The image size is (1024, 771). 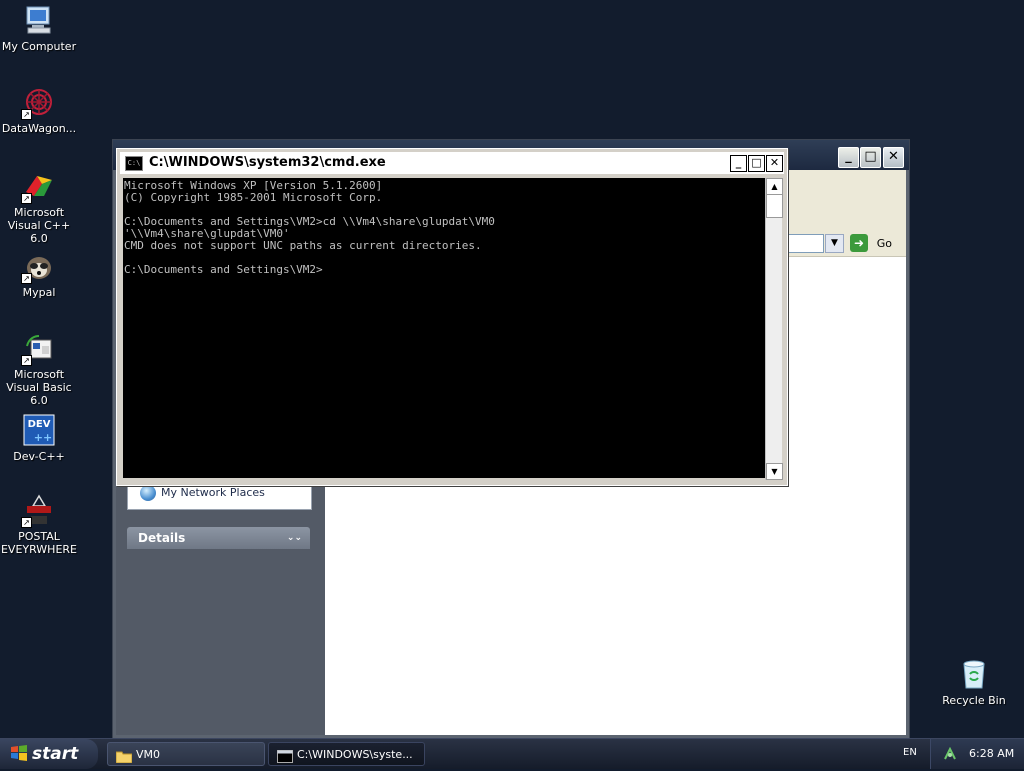 I want to click on desktop-icon-visual-basic: ↗ Microsoft Visual Basic 6.0, so click(x=39, y=369).